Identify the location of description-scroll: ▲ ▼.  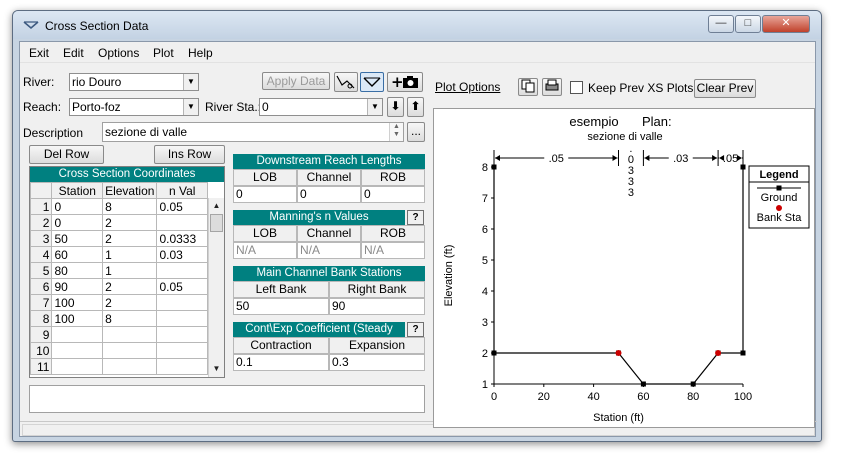
(396, 132).